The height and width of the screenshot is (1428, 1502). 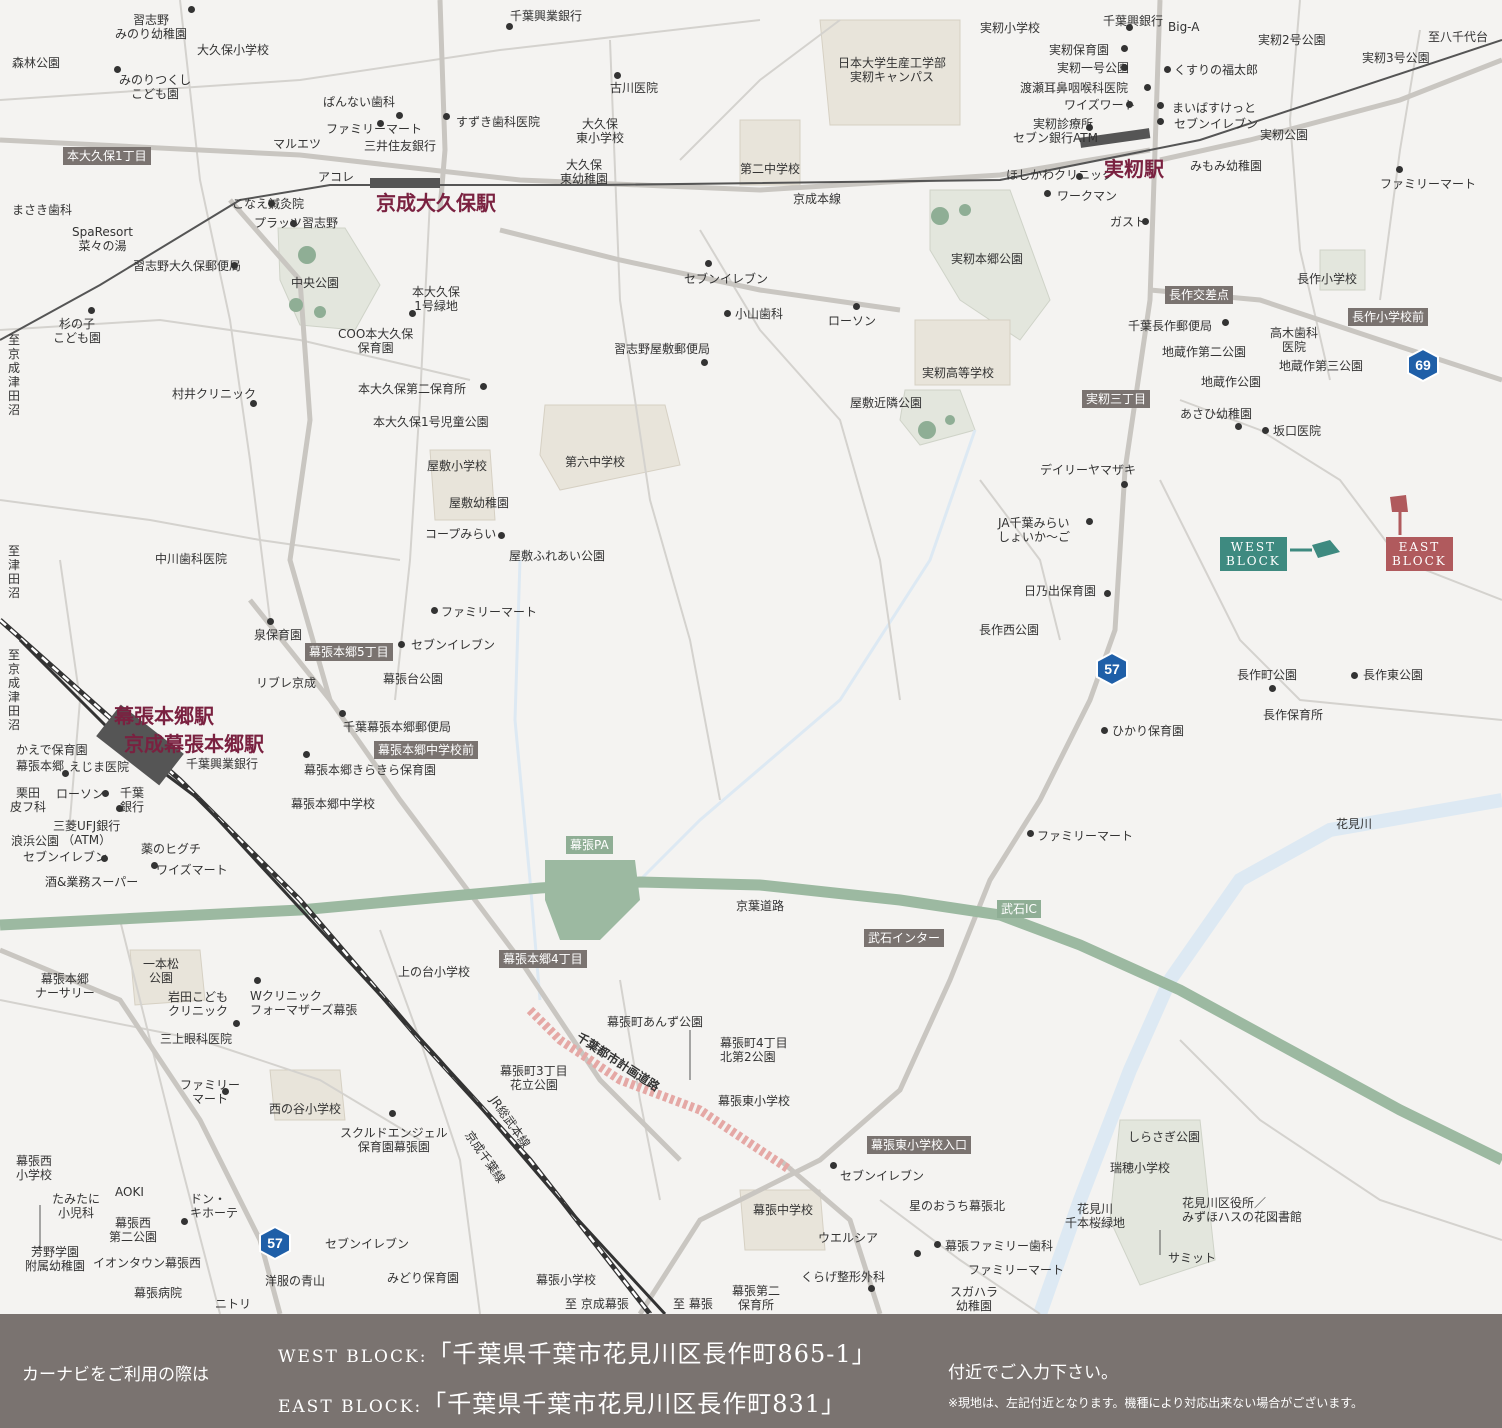 What do you see at coordinates (1458, 37) in the screenshot?
I see `label-to-yachiyodai: 至八千代台` at bounding box center [1458, 37].